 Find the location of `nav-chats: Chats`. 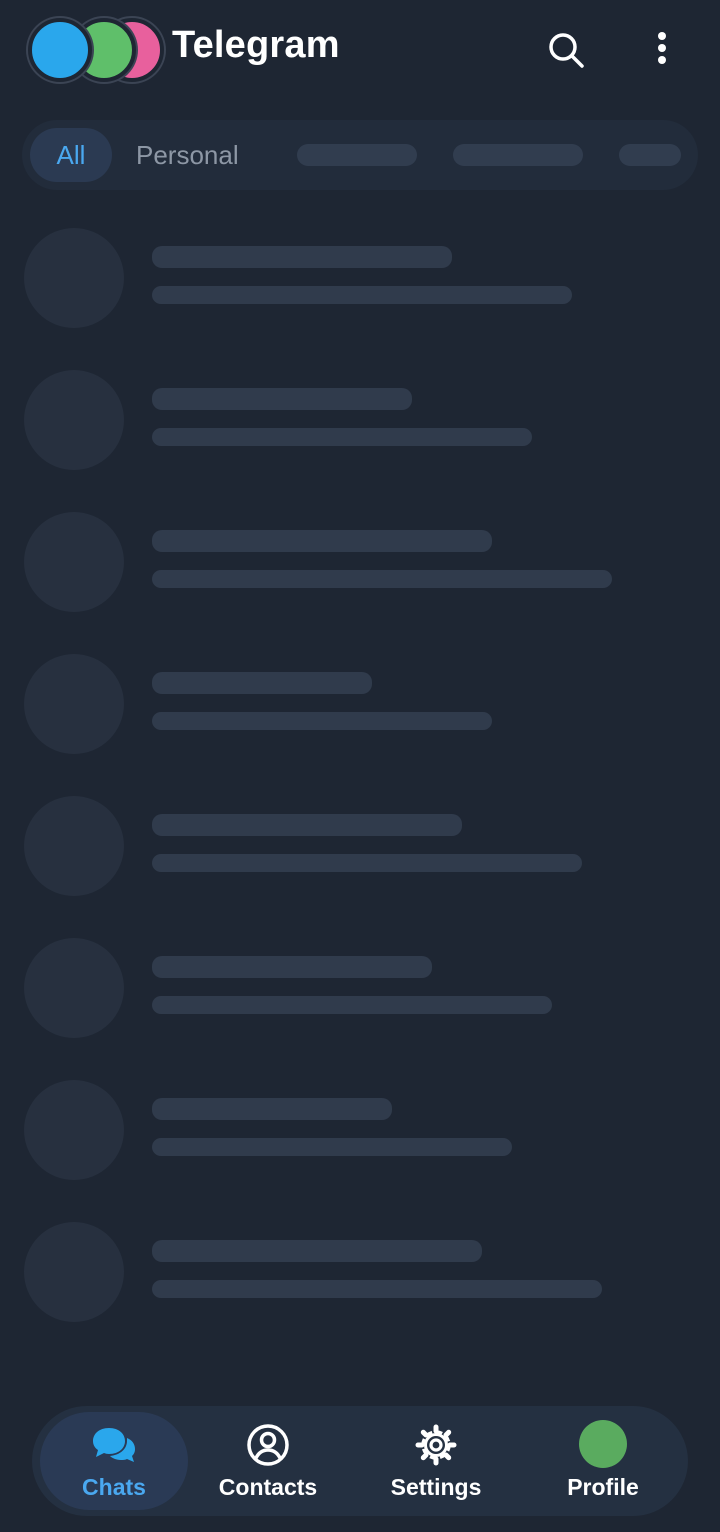

nav-chats: Chats is located at coordinates (114, 1461).